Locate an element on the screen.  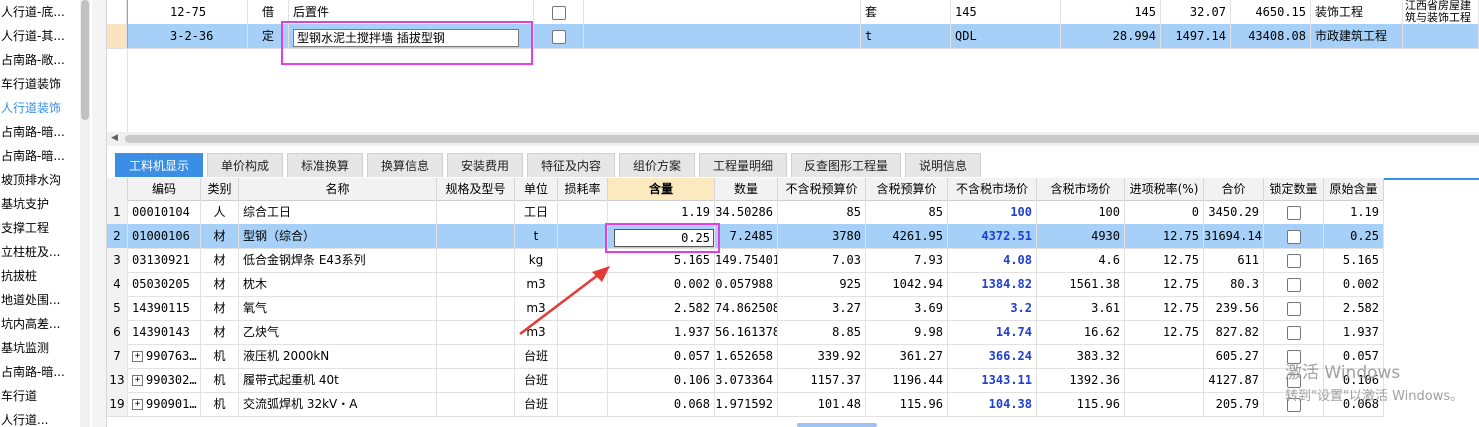
horizontal-scrollbar: ◀ is located at coordinates (793, 139).